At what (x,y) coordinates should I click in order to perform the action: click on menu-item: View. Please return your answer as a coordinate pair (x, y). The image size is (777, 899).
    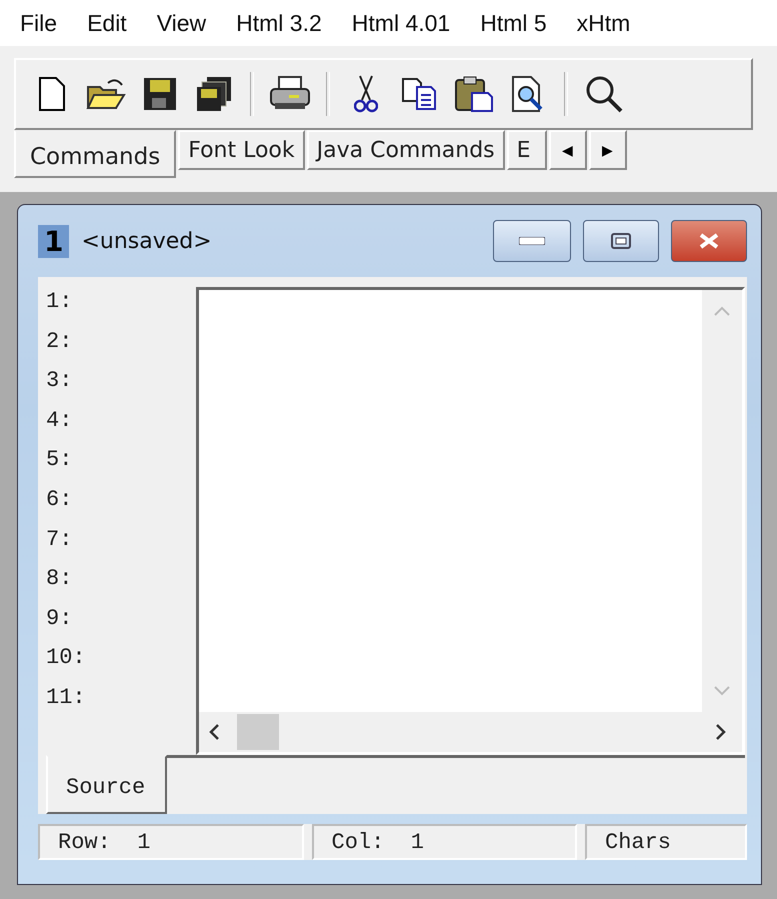
    Looking at the image, I should click on (181, 23).